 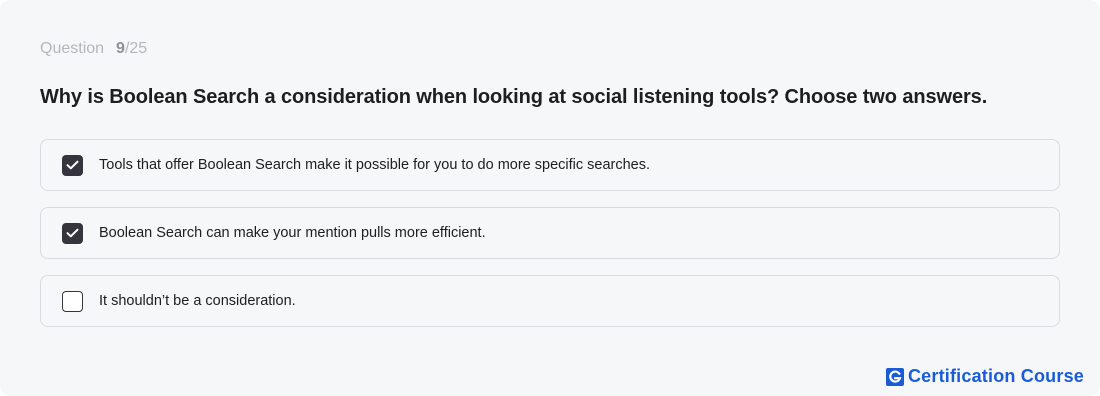 What do you see at coordinates (995, 376) in the screenshot?
I see `brand-text: Certification Course` at bounding box center [995, 376].